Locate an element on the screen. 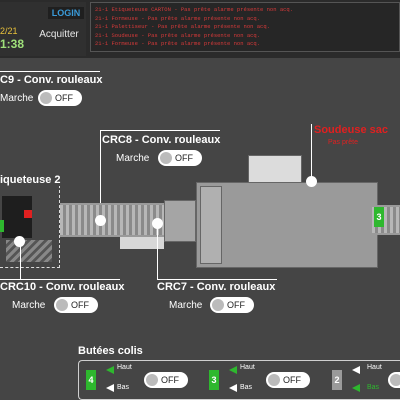  butee-3-toggle: OFF is located at coordinates (288, 380).